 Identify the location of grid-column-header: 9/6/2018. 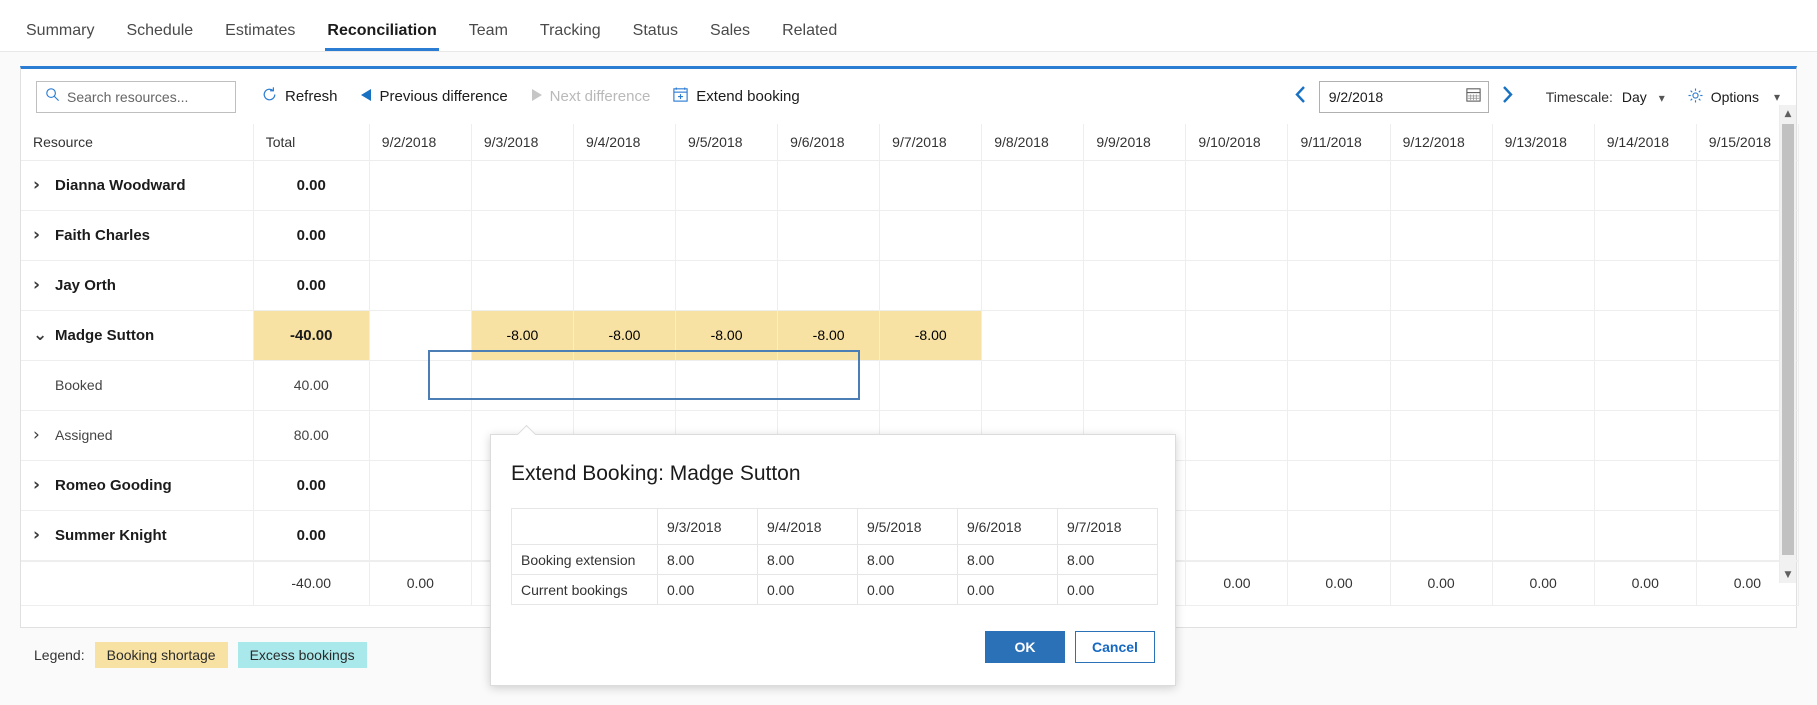
(829, 142).